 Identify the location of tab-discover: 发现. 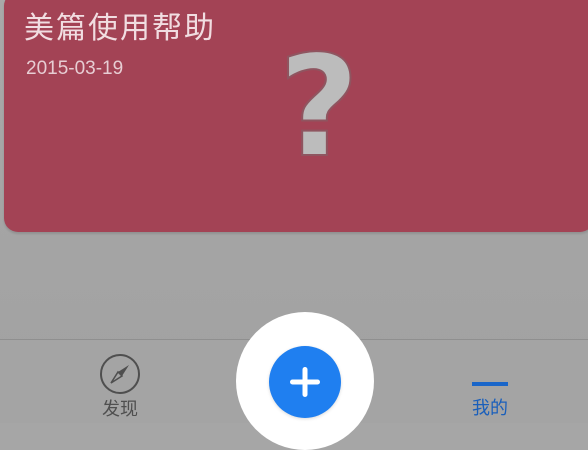
(120, 387).